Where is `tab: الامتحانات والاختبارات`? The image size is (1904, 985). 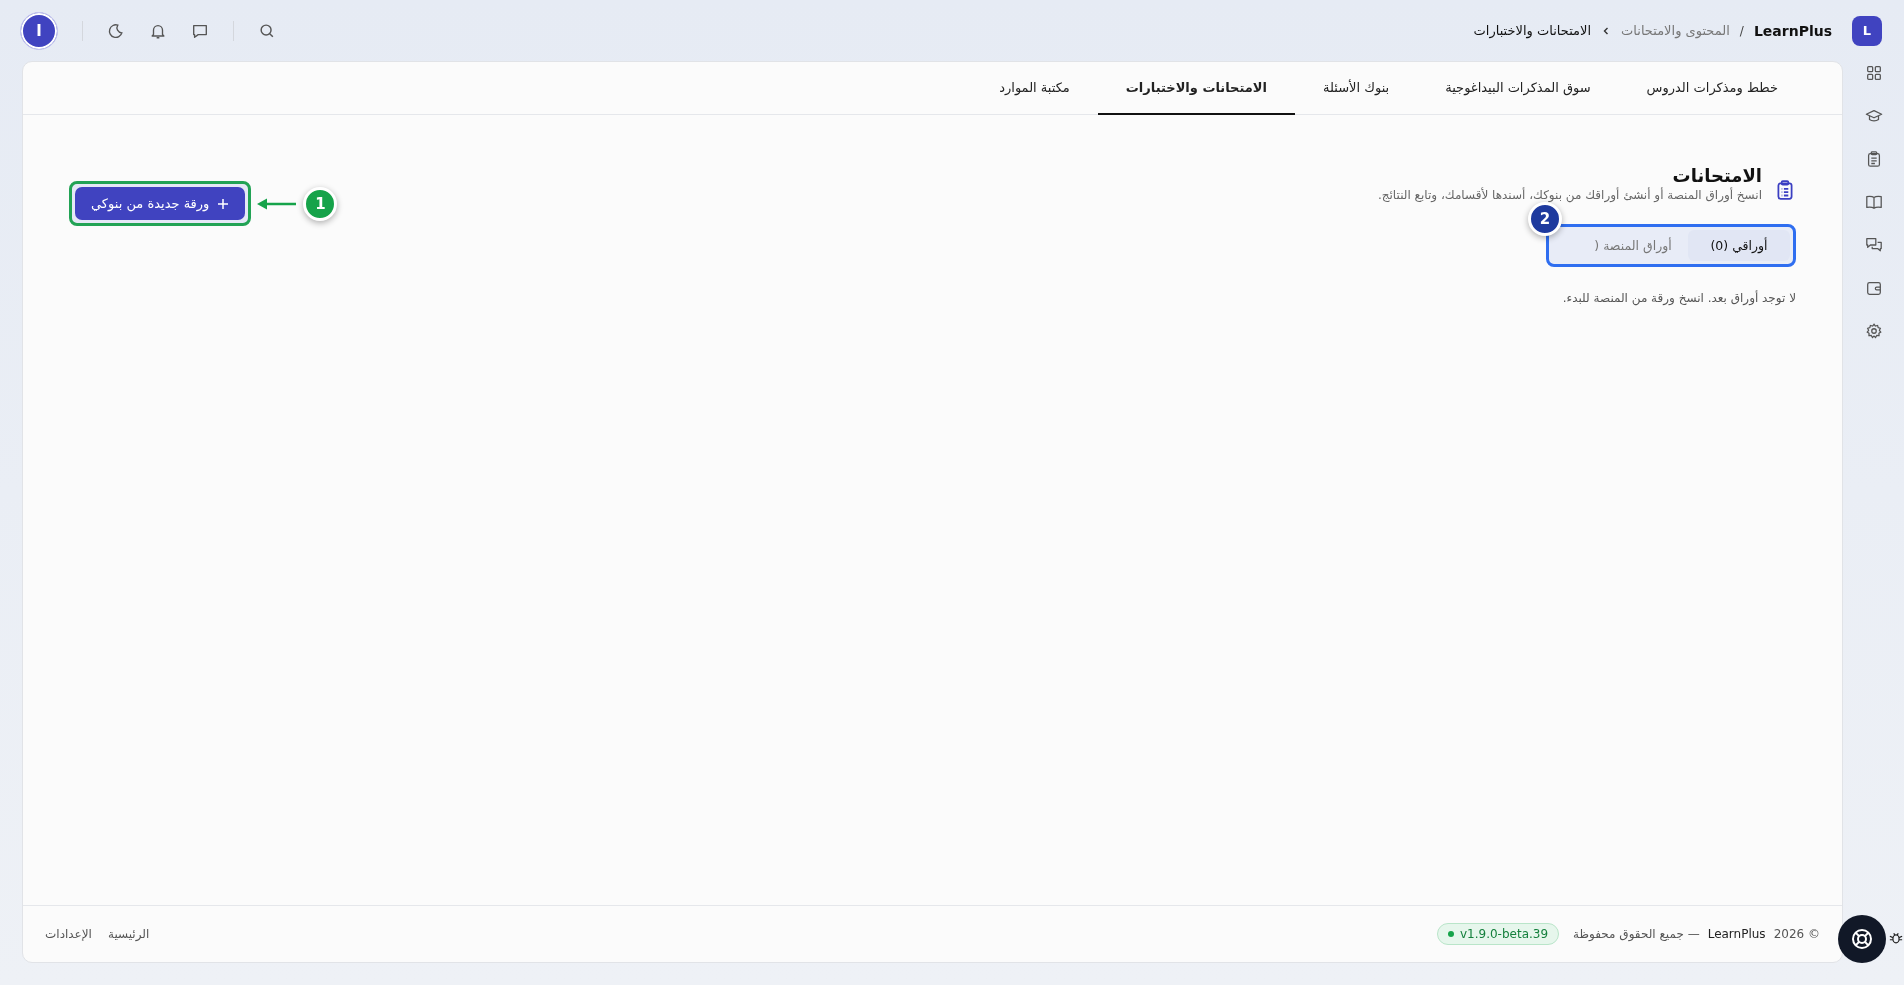
tab: الامتحانات والاختبارات is located at coordinates (1196, 88).